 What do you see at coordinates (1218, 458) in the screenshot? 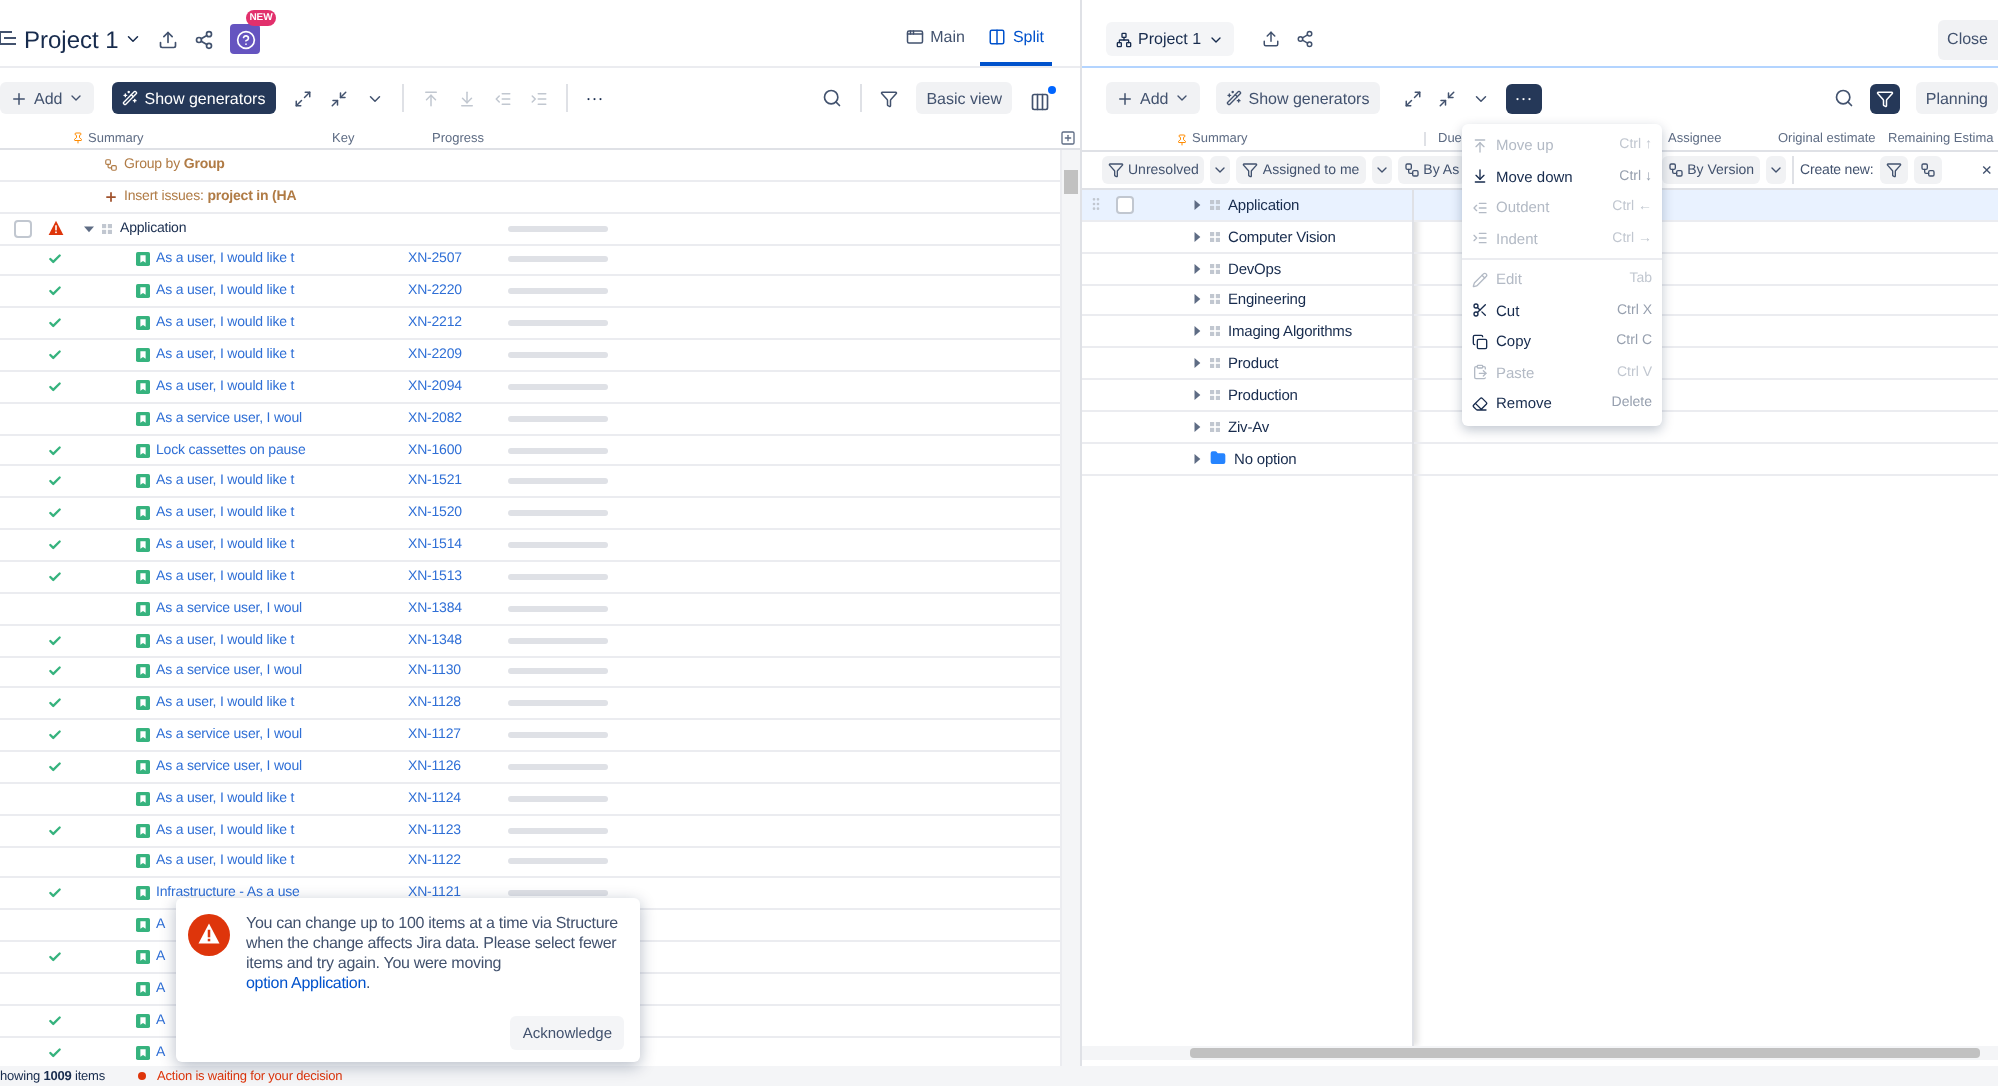
I see `folder-icon` at bounding box center [1218, 458].